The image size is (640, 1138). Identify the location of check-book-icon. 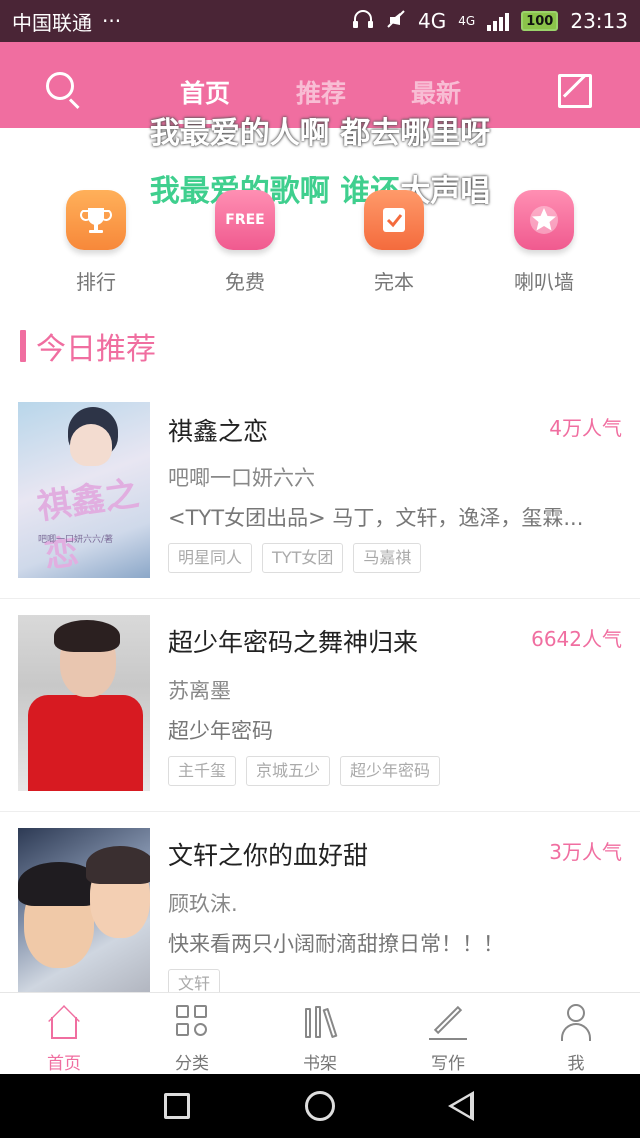
(394, 220).